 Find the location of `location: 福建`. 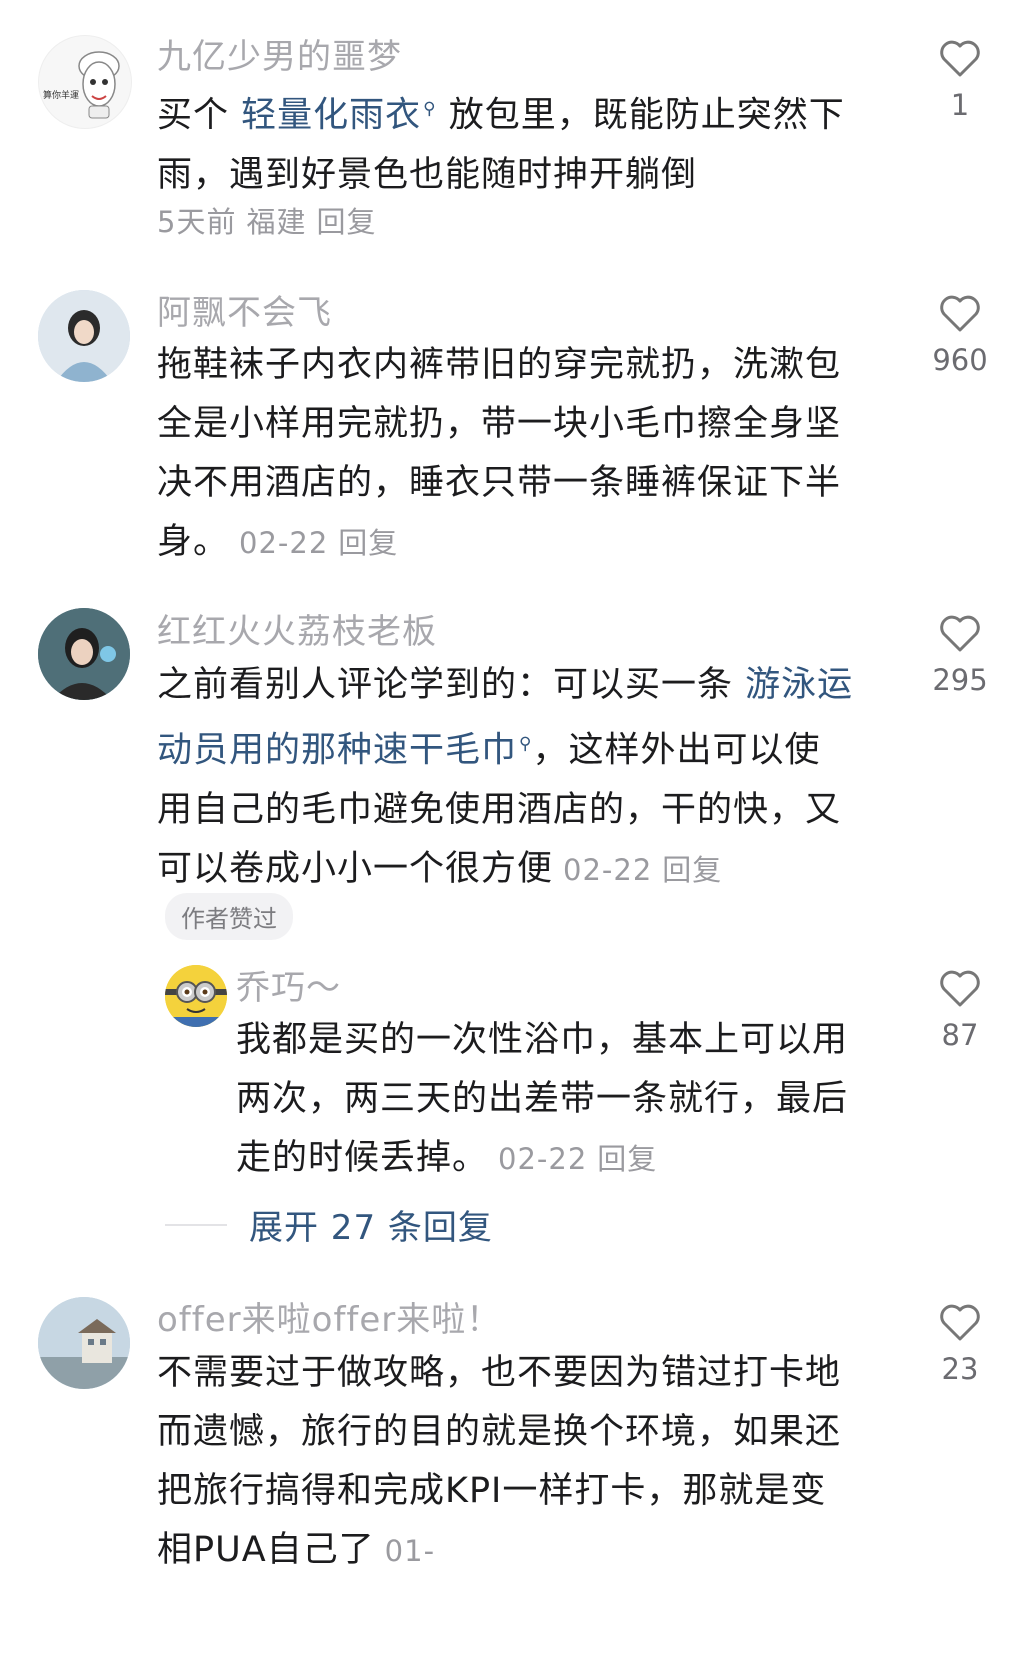

location: 福建 is located at coordinates (276, 222).